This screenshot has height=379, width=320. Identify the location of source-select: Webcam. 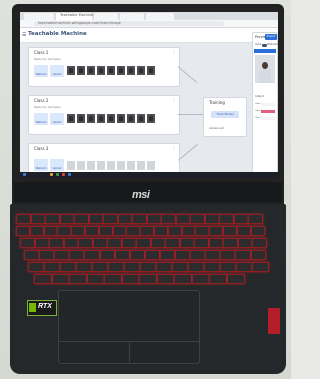
(272, 44).